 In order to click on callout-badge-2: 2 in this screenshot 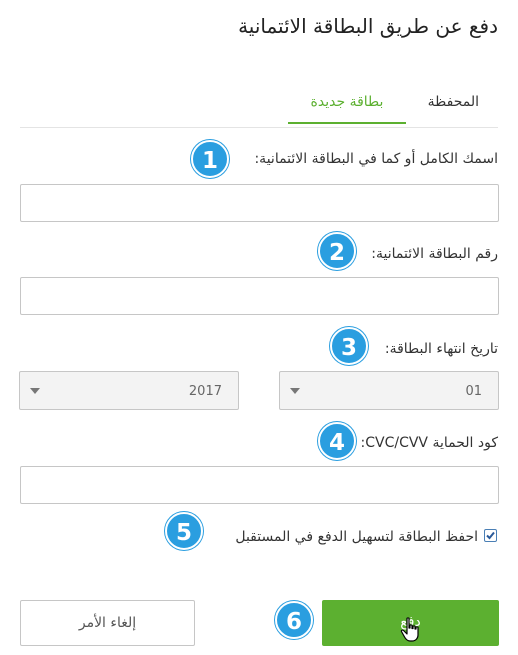, I will do `click(337, 251)`.